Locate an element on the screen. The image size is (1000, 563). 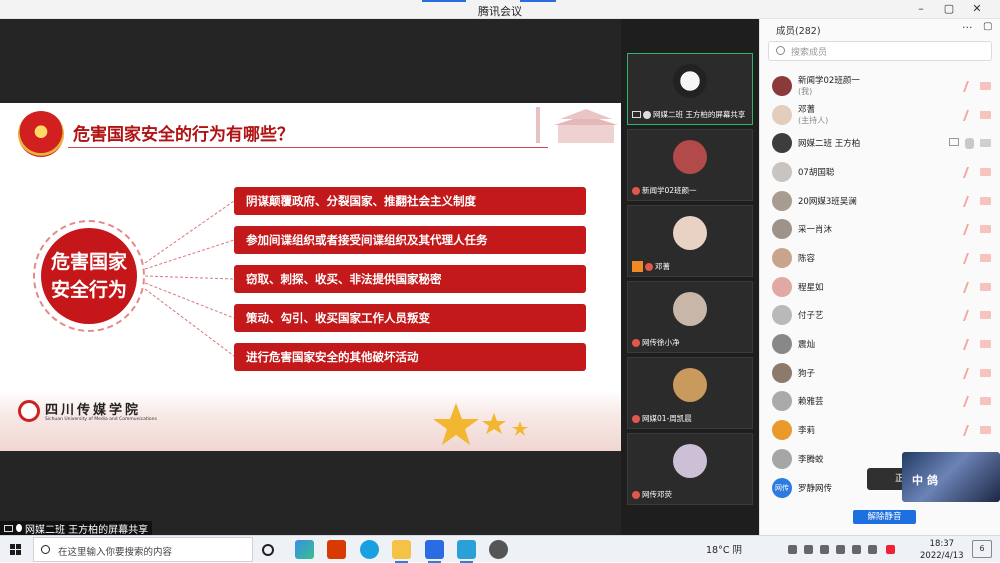
participant-name: 网媒二班 王方柏的屏幕共享 is located at coordinates (699, 114).